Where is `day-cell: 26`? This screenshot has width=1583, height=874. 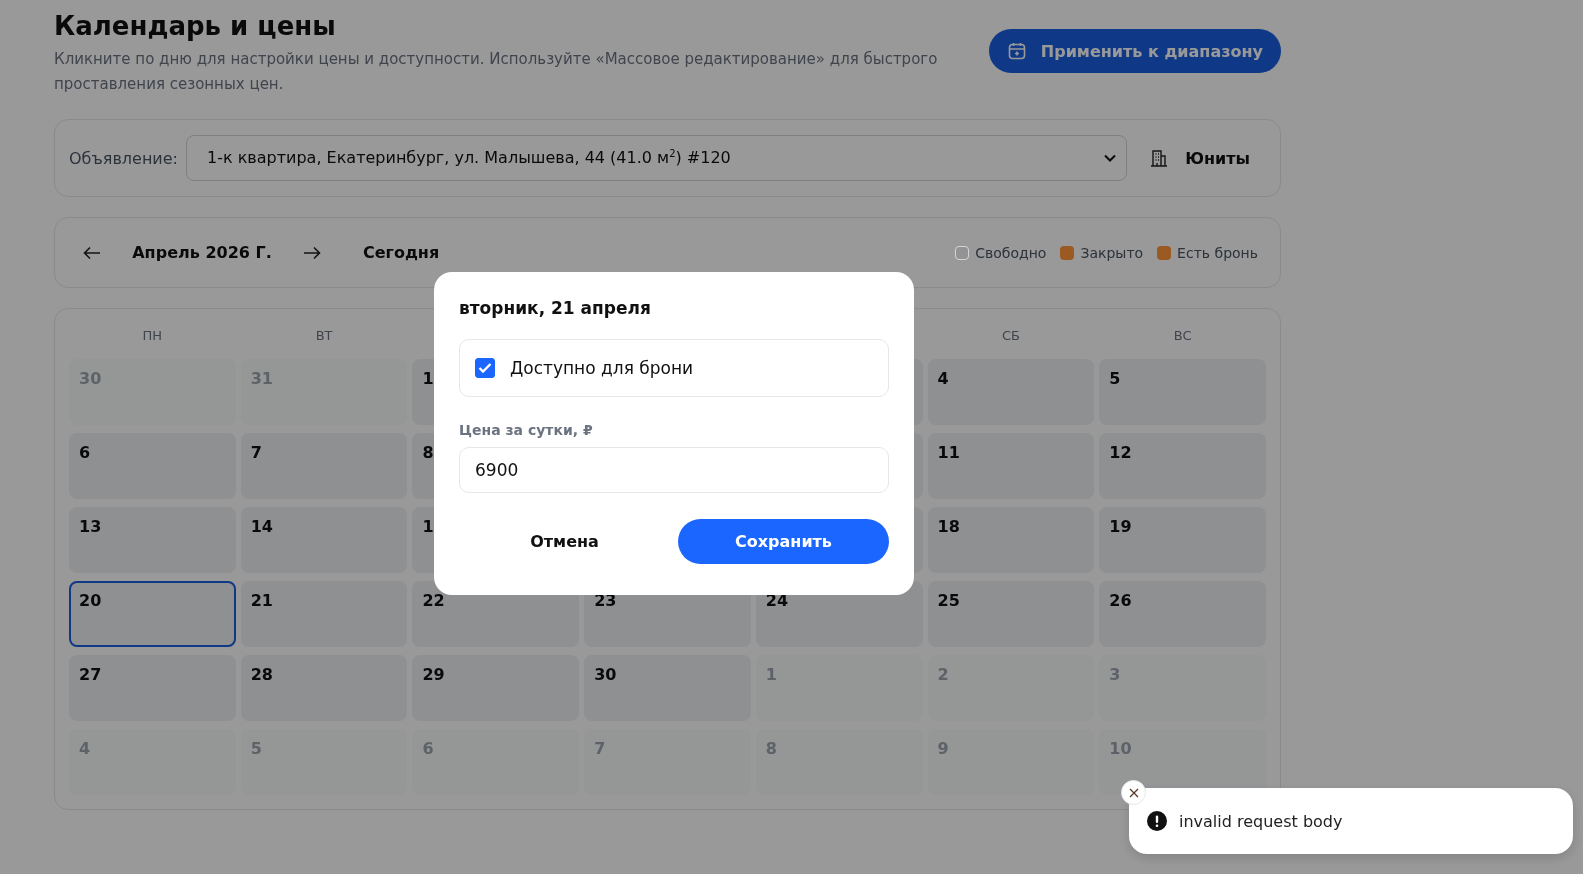
day-cell: 26 is located at coordinates (1182, 614).